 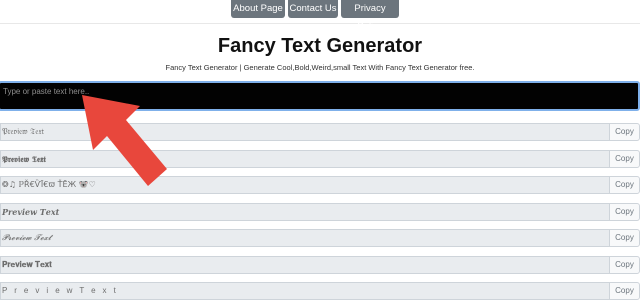 What do you see at coordinates (258, 9) in the screenshot?
I see `about-page-button: About Page` at bounding box center [258, 9].